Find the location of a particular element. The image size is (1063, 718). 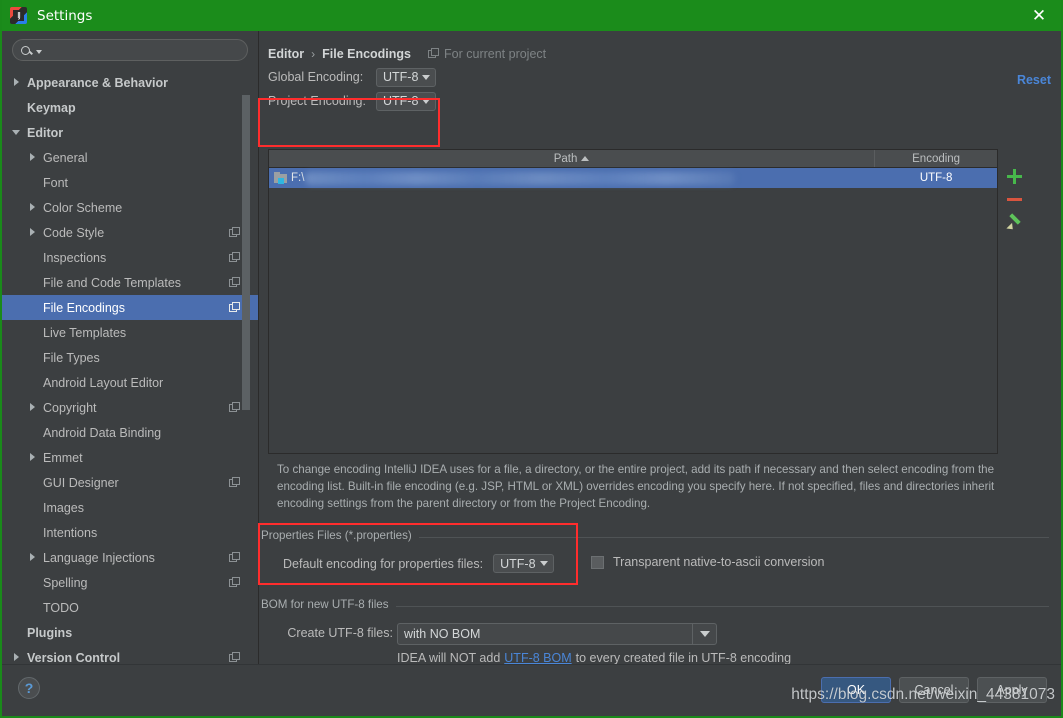

sidebar-item-label: Intentions is located at coordinates (70, 532).